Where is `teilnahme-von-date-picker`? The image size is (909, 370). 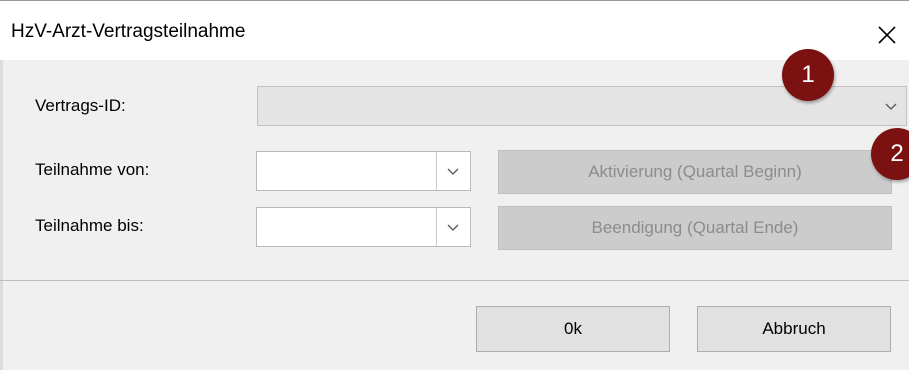 teilnahme-von-date-picker is located at coordinates (363, 171).